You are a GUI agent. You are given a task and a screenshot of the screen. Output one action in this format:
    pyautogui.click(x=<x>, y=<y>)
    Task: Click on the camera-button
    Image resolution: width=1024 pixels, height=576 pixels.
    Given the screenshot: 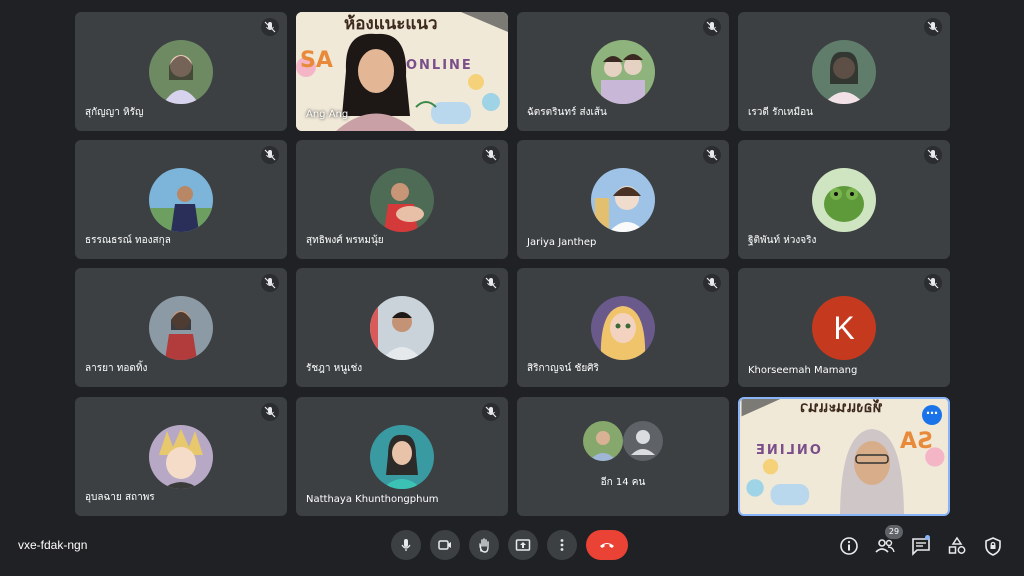 What is the action you would take?
    pyautogui.click(x=445, y=545)
    